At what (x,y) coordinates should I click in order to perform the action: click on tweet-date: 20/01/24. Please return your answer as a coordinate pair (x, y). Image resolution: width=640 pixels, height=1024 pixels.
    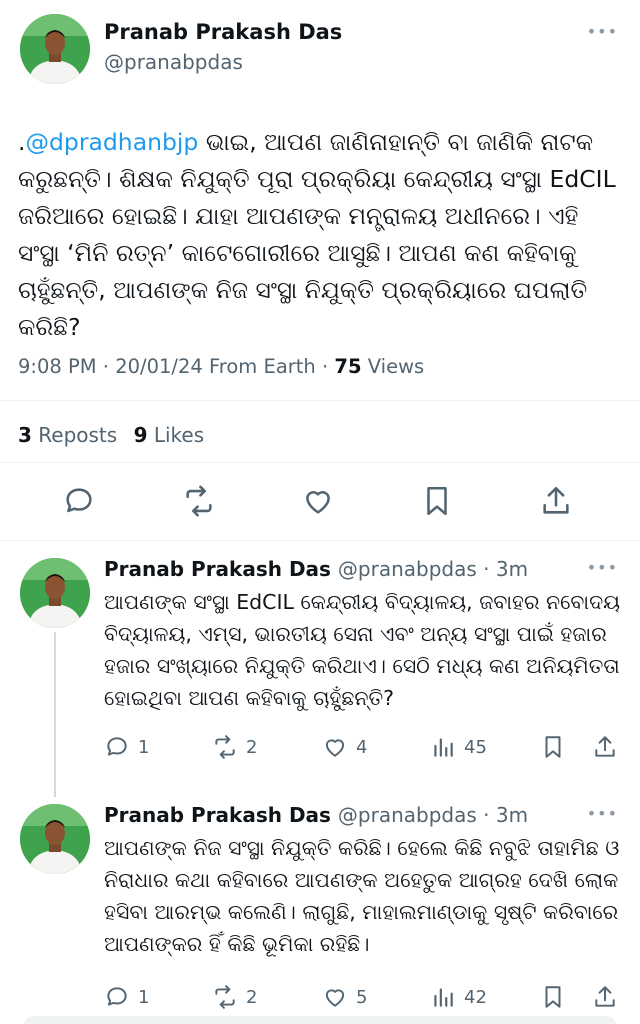
    Looking at the image, I should click on (159, 366).